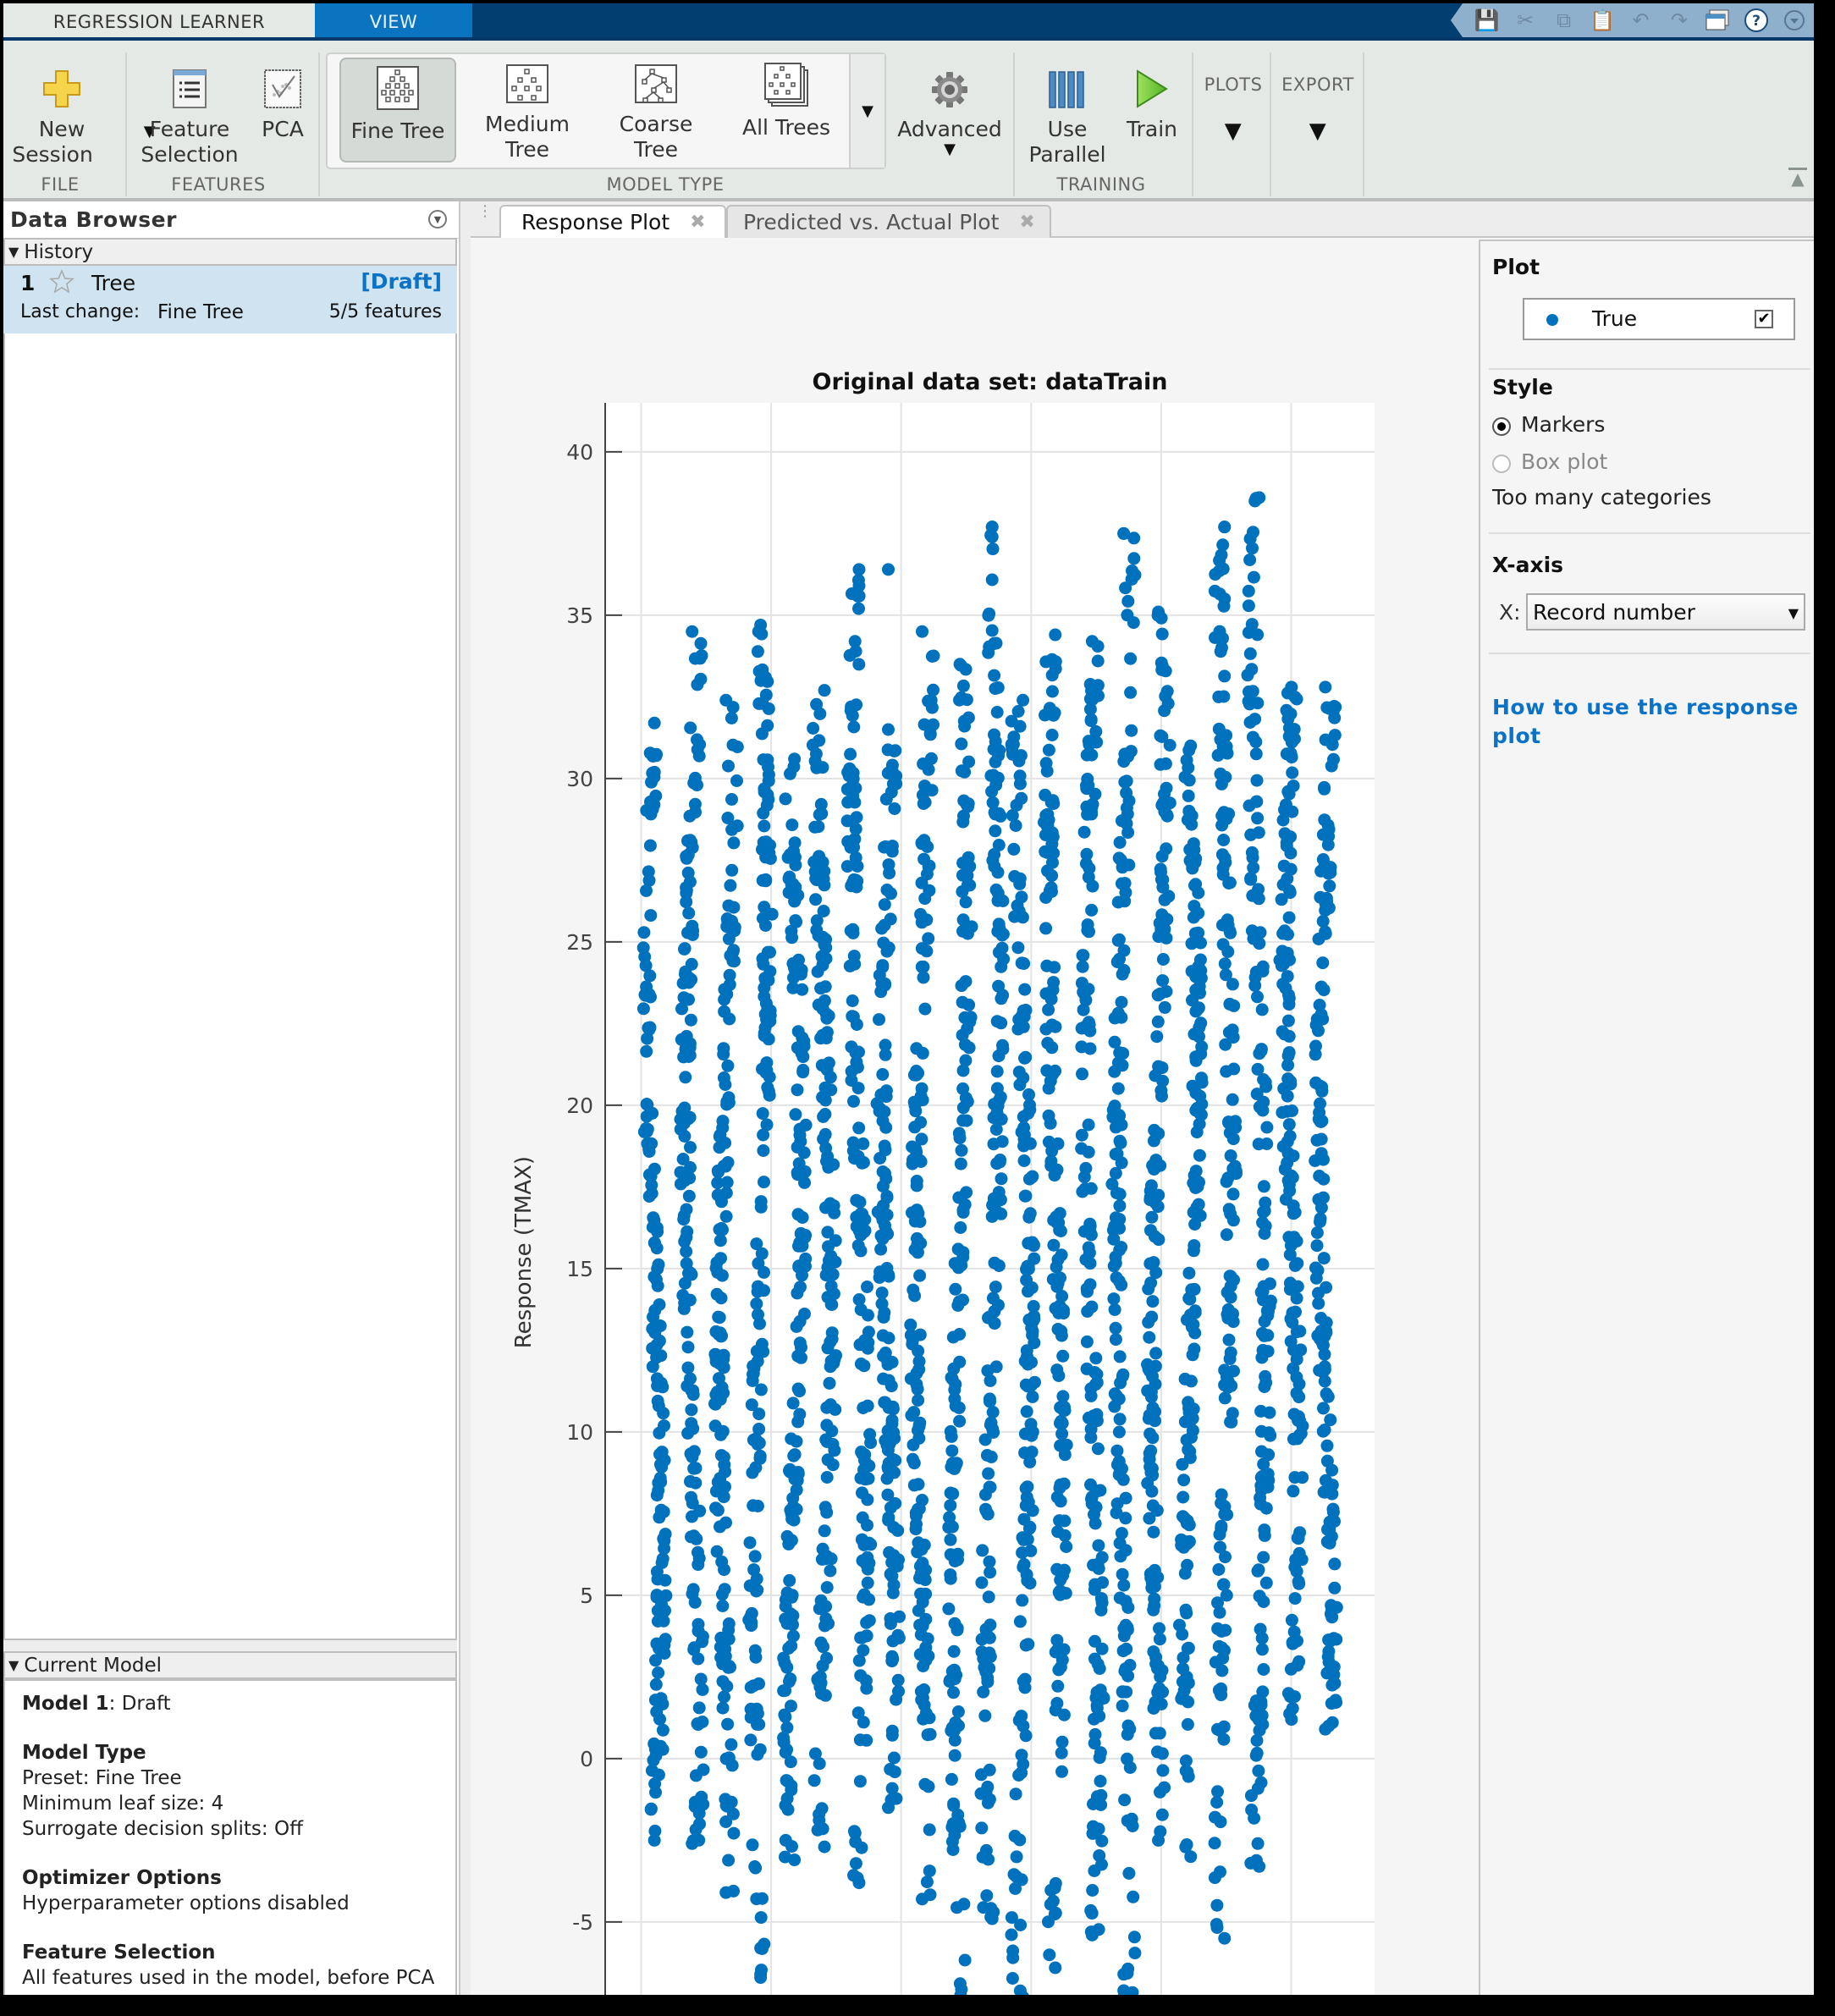 This screenshot has width=1835, height=2016. What do you see at coordinates (949, 129) in the screenshot?
I see `advanced-label: Advanced` at bounding box center [949, 129].